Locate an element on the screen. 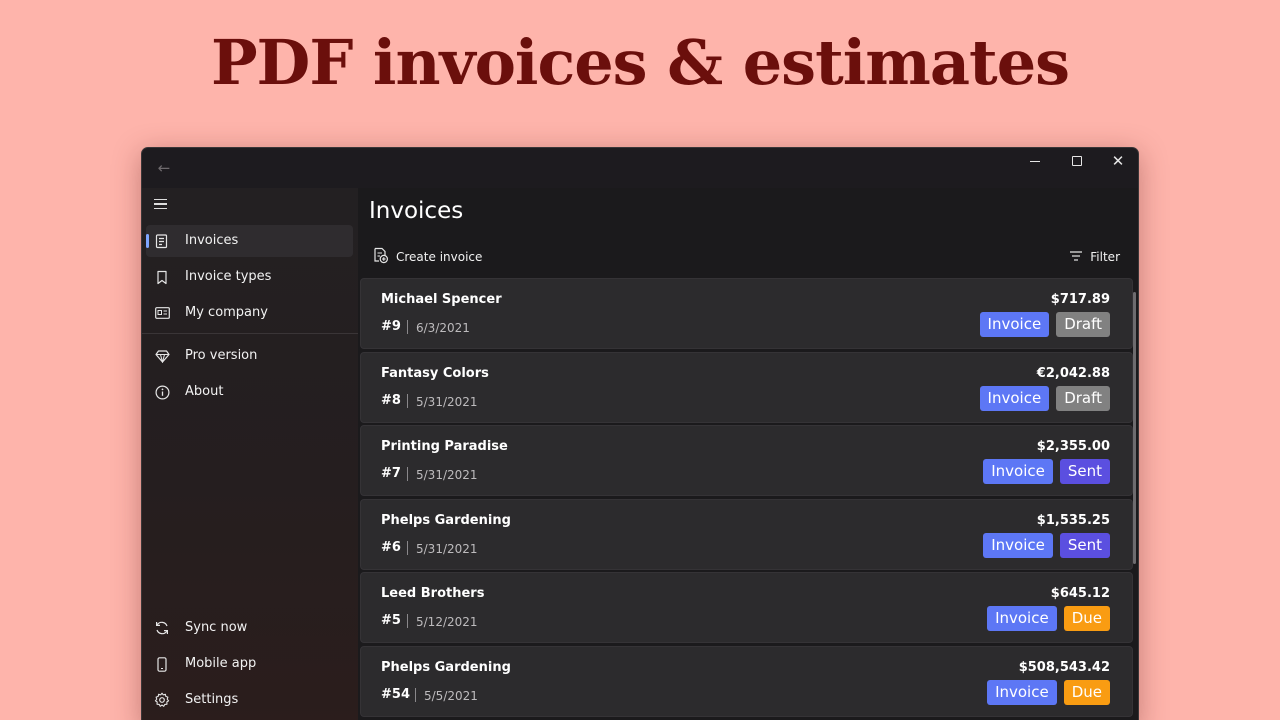  close-button: ✕ is located at coordinates (1117, 161).